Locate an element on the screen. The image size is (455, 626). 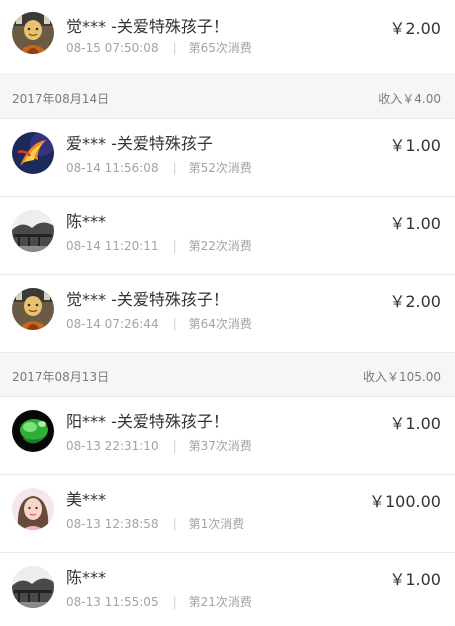
transaction-amount: ￥100.00 is located at coordinates (405, 501).